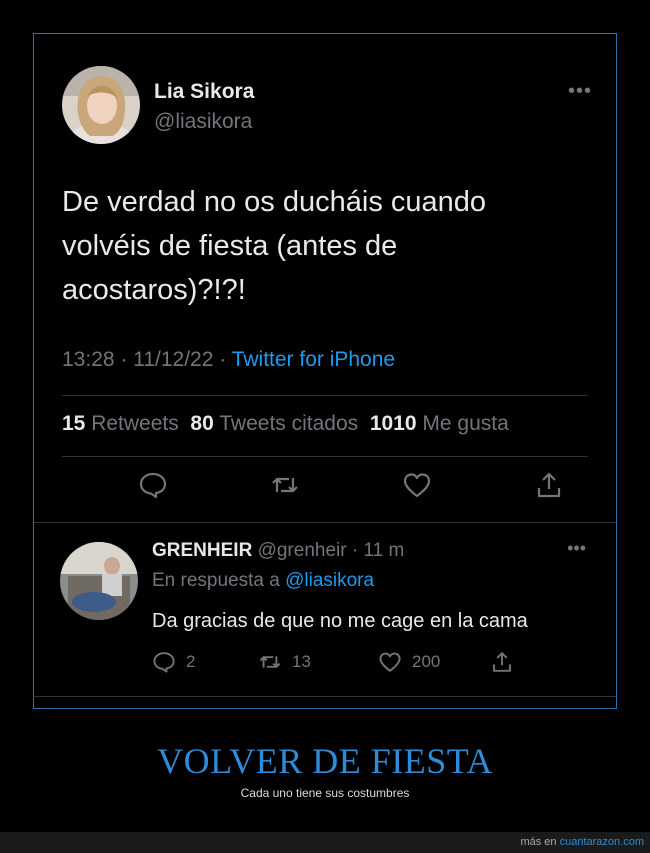 The width and height of the screenshot is (650, 853). What do you see at coordinates (328, 550) in the screenshot?
I see `reply-handle-time: @grenheir · 11 m` at bounding box center [328, 550].